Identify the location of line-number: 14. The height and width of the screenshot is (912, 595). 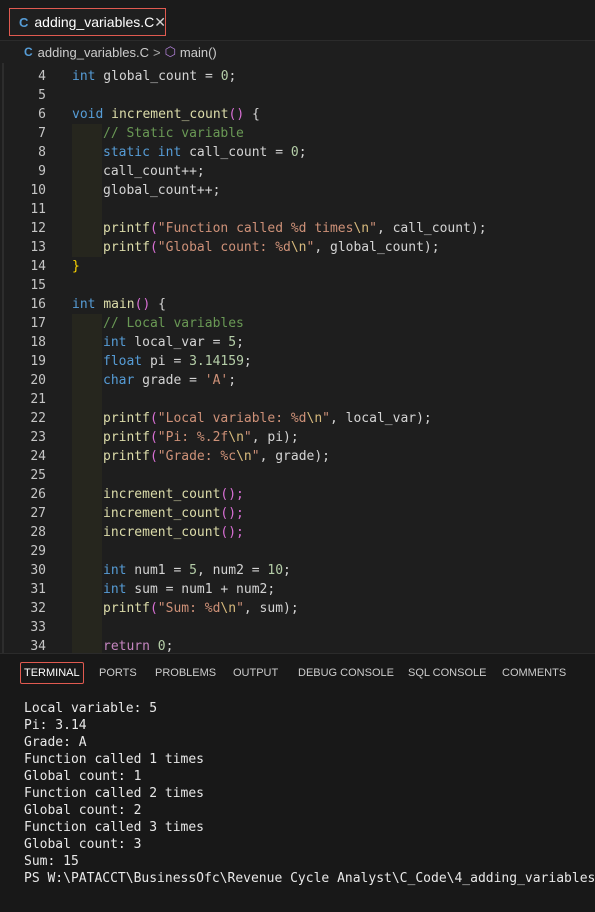
(38, 266).